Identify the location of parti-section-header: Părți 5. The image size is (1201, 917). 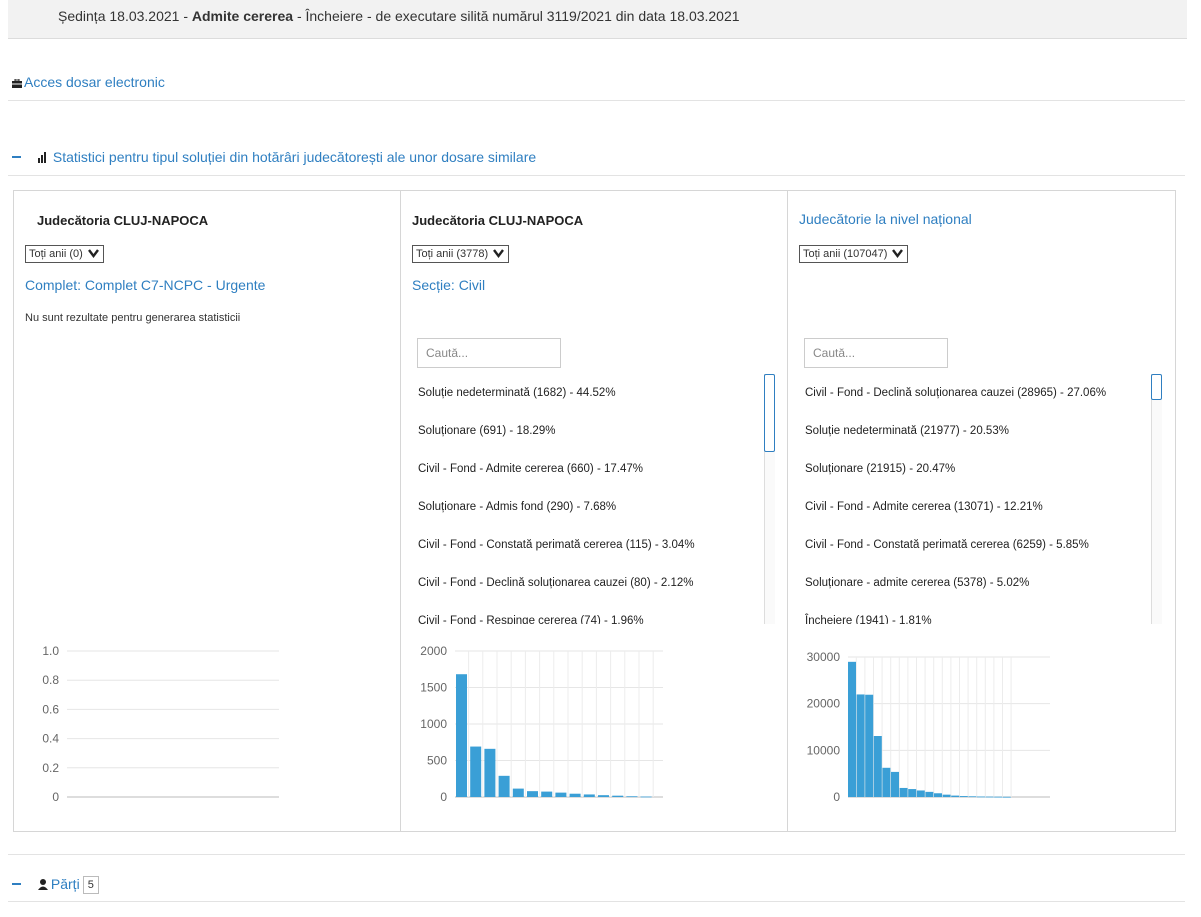
(55, 885).